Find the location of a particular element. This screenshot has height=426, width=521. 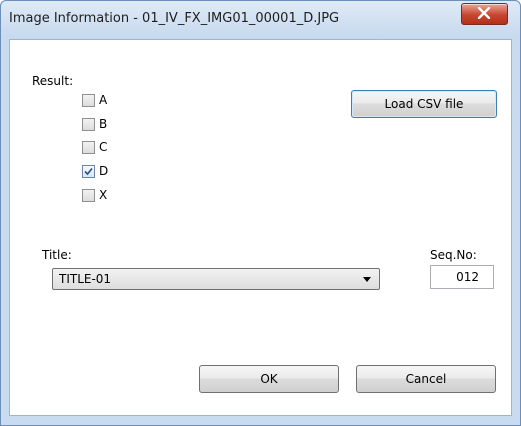

close-icon is located at coordinates (484, 13).